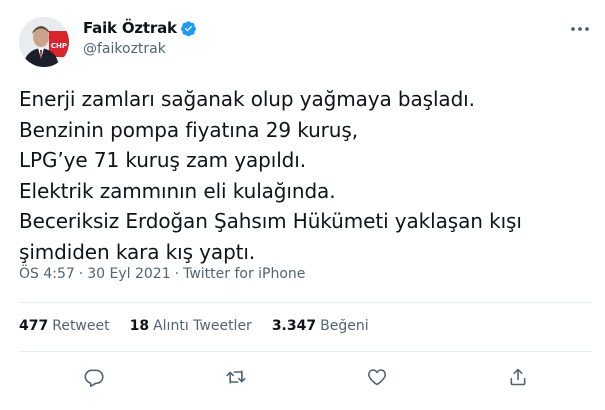  Describe the element at coordinates (377, 377) in the screenshot. I see `like-icon` at that location.